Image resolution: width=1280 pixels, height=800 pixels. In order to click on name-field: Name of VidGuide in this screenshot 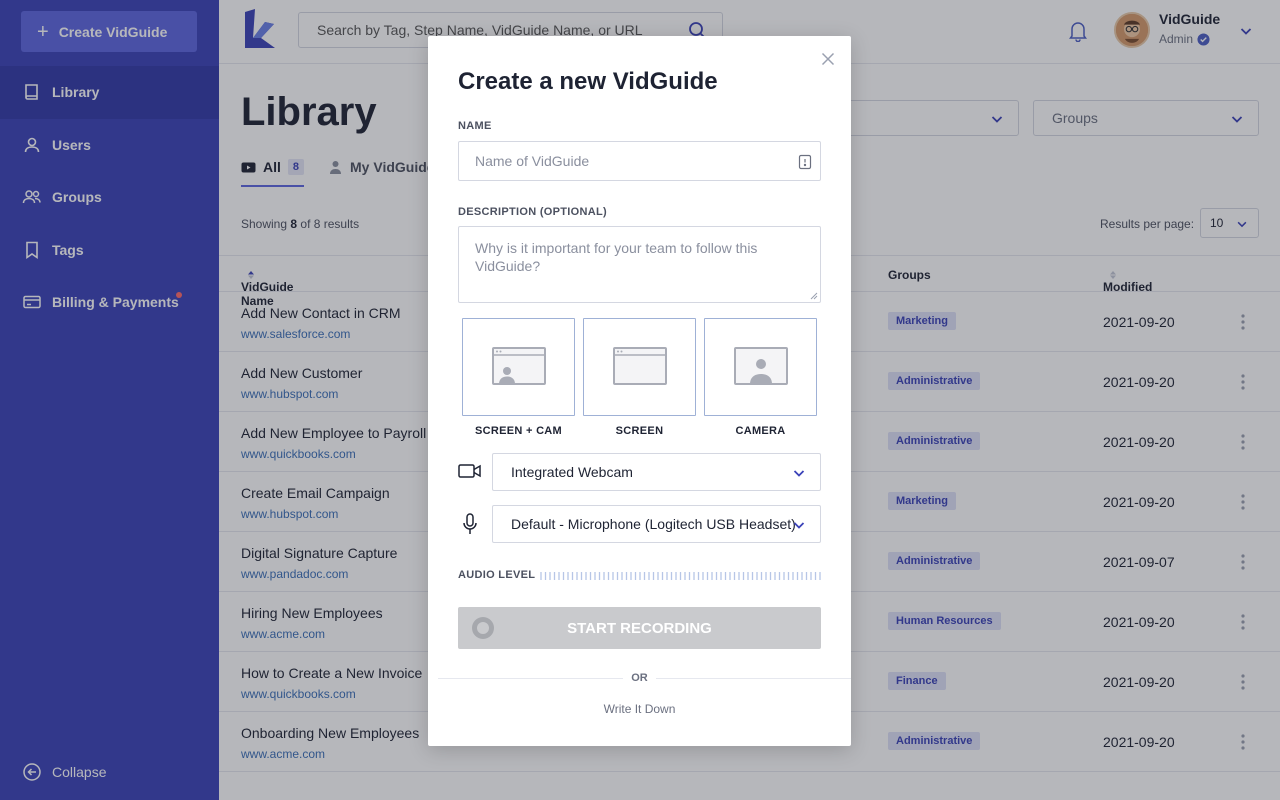, I will do `click(639, 161)`.